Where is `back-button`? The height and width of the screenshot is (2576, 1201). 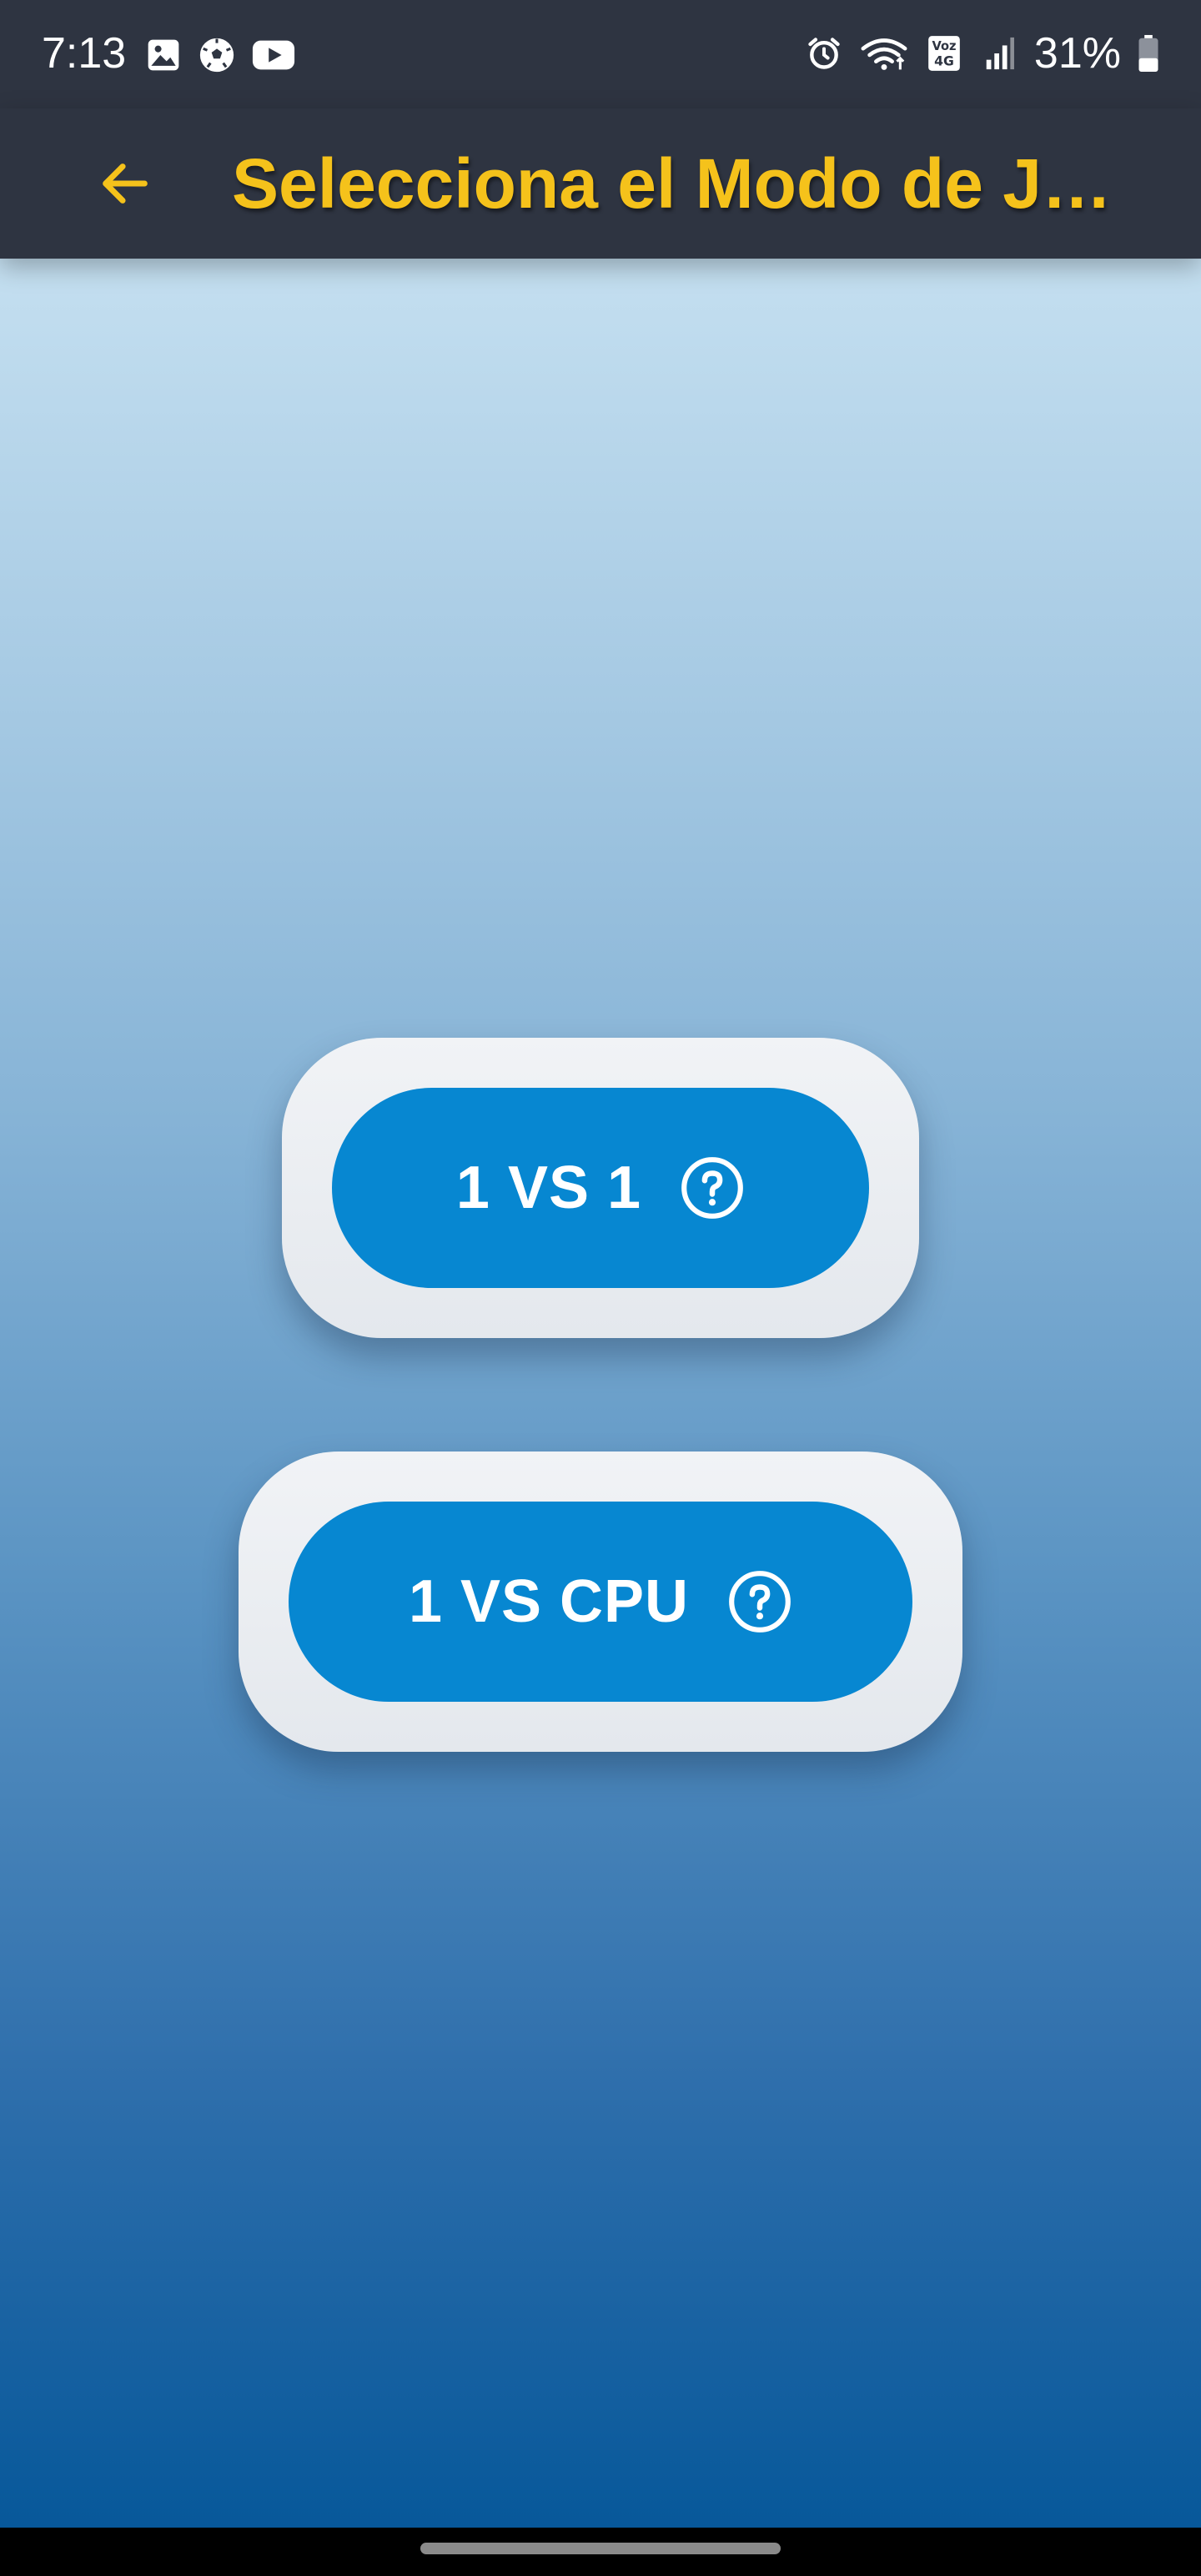
back-button is located at coordinates (125, 185).